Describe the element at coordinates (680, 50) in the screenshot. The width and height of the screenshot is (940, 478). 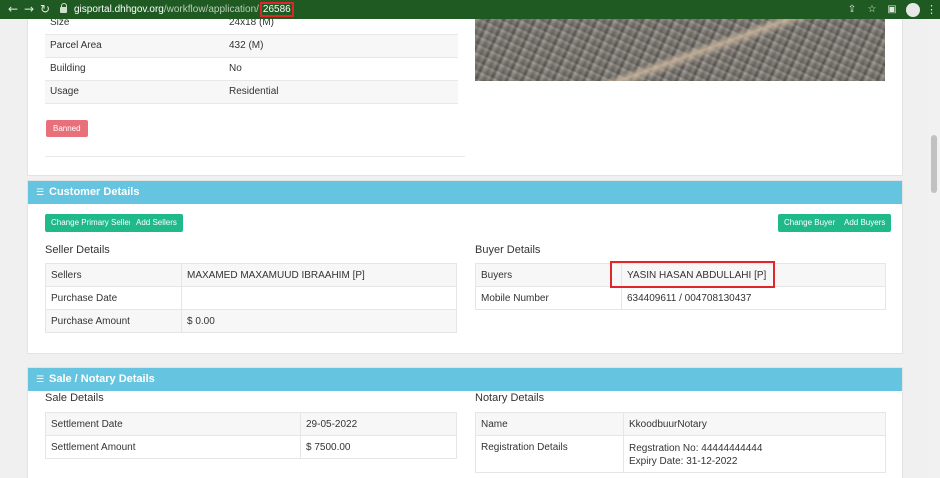
I see `parcel-aerial-map` at that location.